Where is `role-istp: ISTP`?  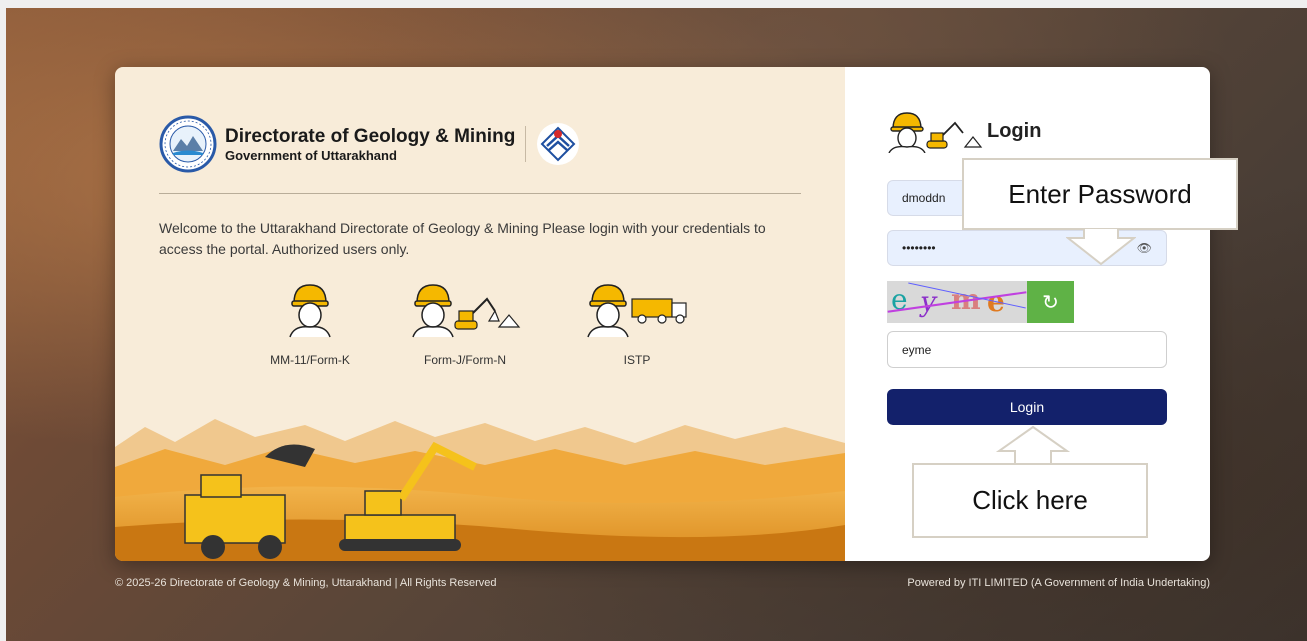
role-istp: ISTP is located at coordinates (637, 322).